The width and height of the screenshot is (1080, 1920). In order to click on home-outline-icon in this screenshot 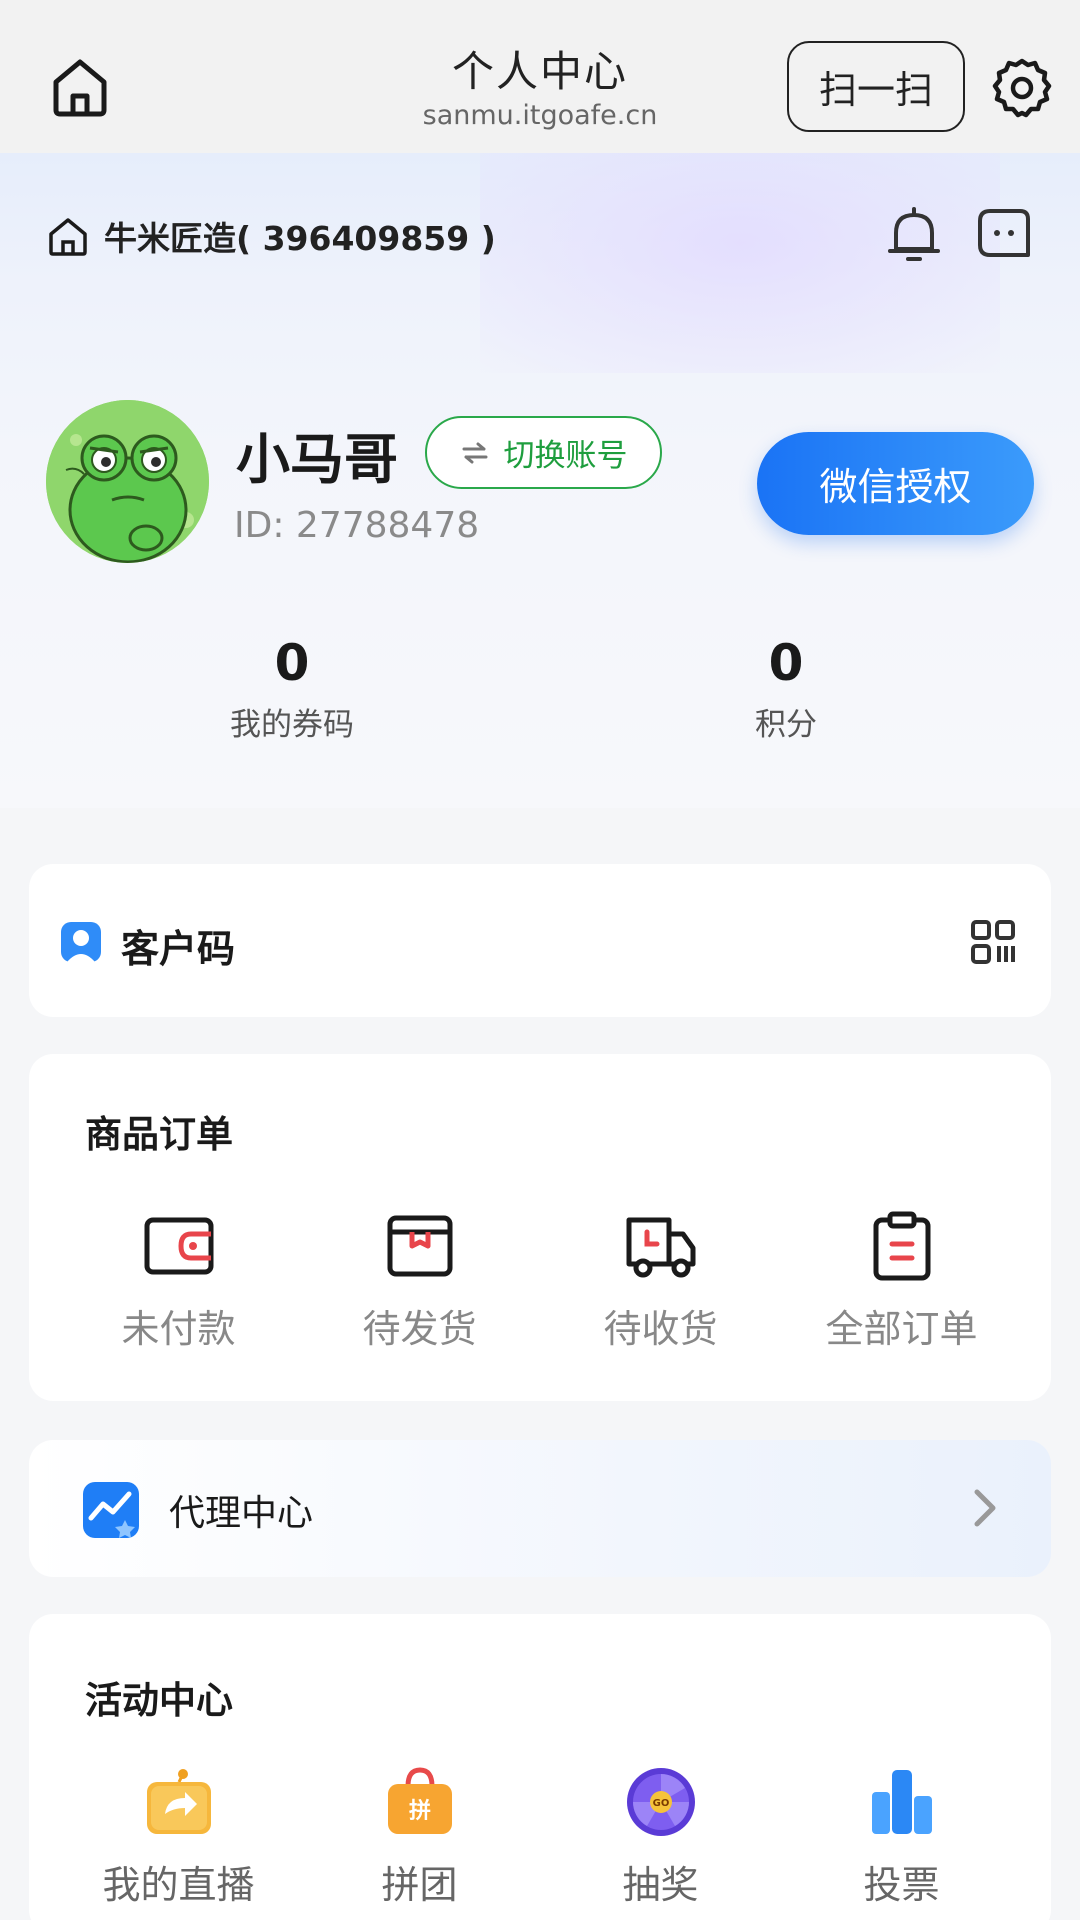, I will do `click(68, 237)`.